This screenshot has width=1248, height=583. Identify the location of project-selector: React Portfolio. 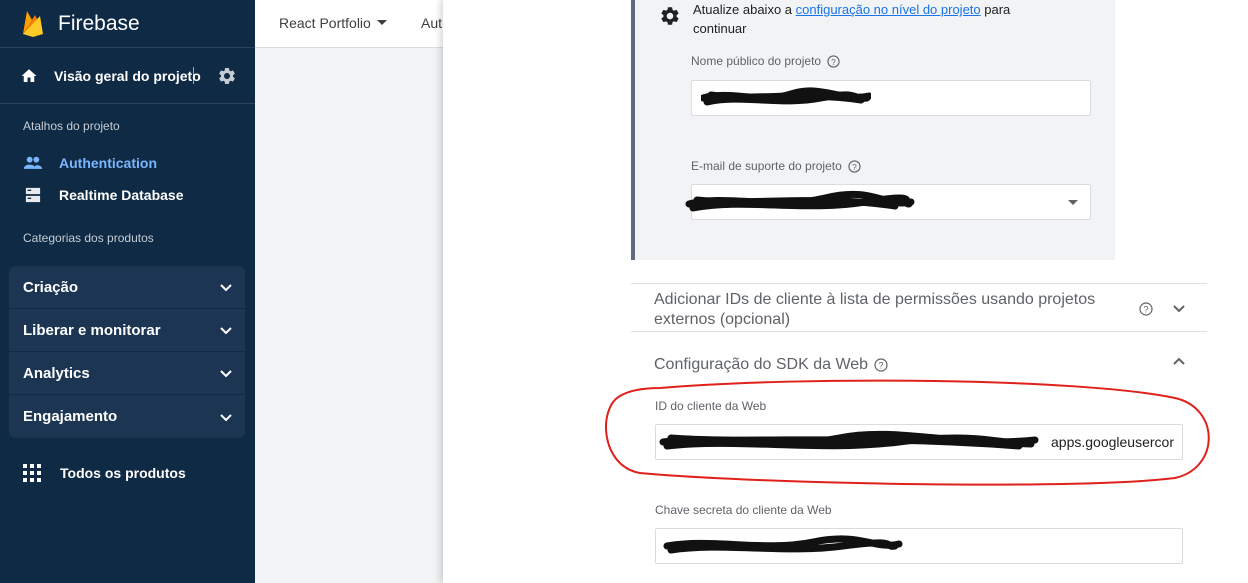
(333, 23).